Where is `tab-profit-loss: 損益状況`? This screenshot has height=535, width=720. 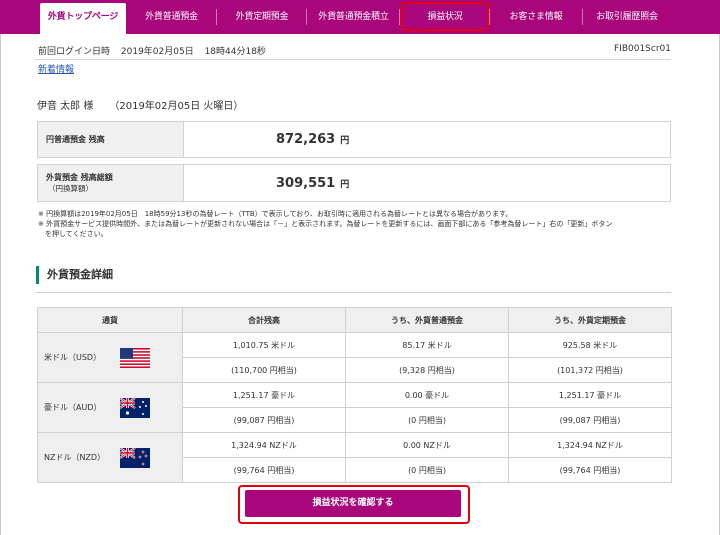 tab-profit-loss: 損益状況 is located at coordinates (445, 17).